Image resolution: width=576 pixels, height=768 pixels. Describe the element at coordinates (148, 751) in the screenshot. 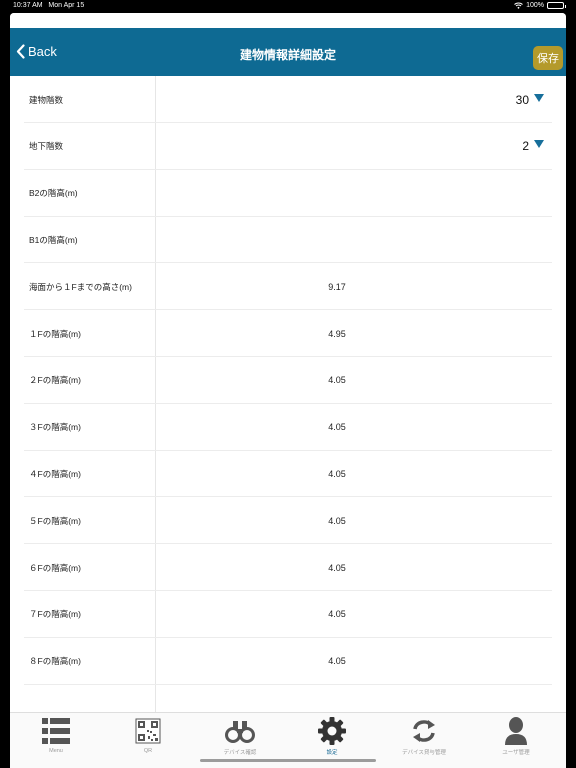

I see `tab-qr-label: QR` at that location.